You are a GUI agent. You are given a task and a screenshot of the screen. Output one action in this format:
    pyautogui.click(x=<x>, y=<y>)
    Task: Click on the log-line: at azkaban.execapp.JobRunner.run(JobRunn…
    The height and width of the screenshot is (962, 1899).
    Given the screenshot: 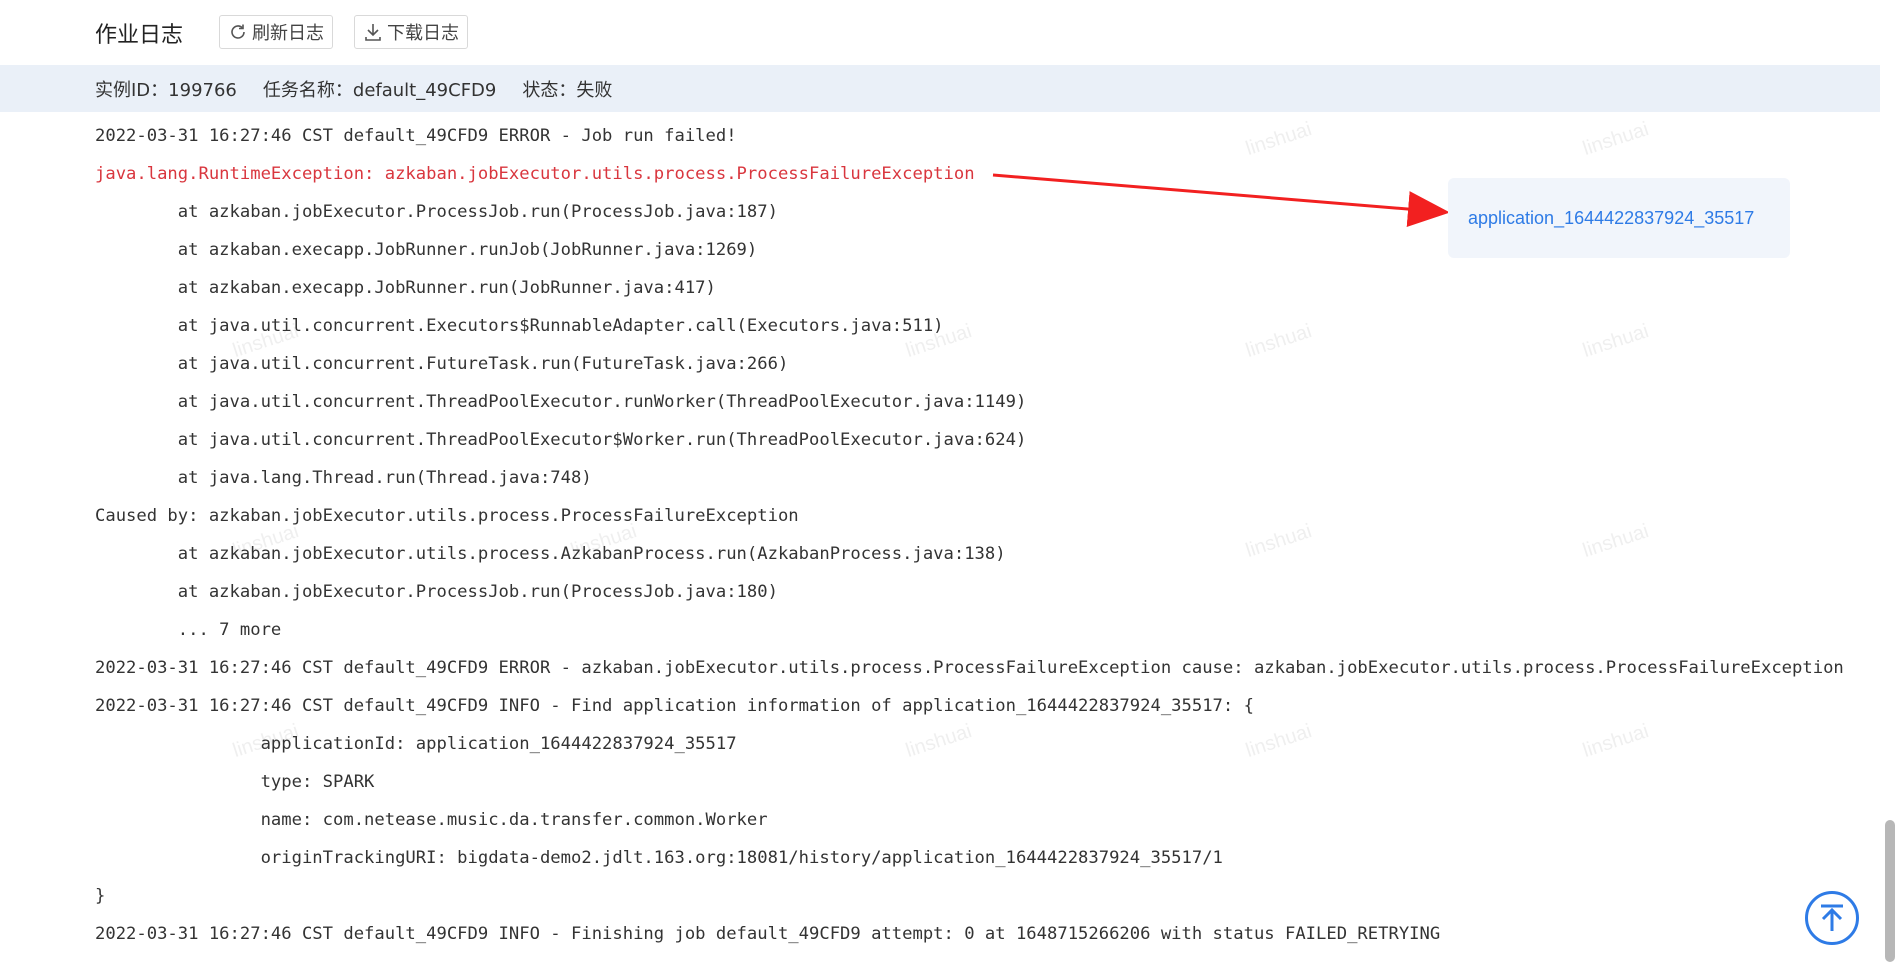 What is the action you would take?
    pyautogui.click(x=405, y=288)
    